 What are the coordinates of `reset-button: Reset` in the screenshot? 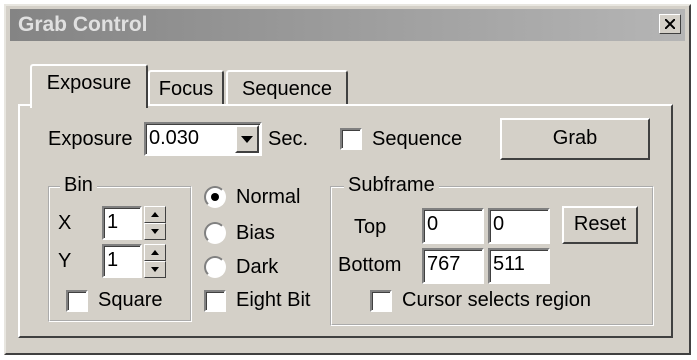 It's located at (600, 225).